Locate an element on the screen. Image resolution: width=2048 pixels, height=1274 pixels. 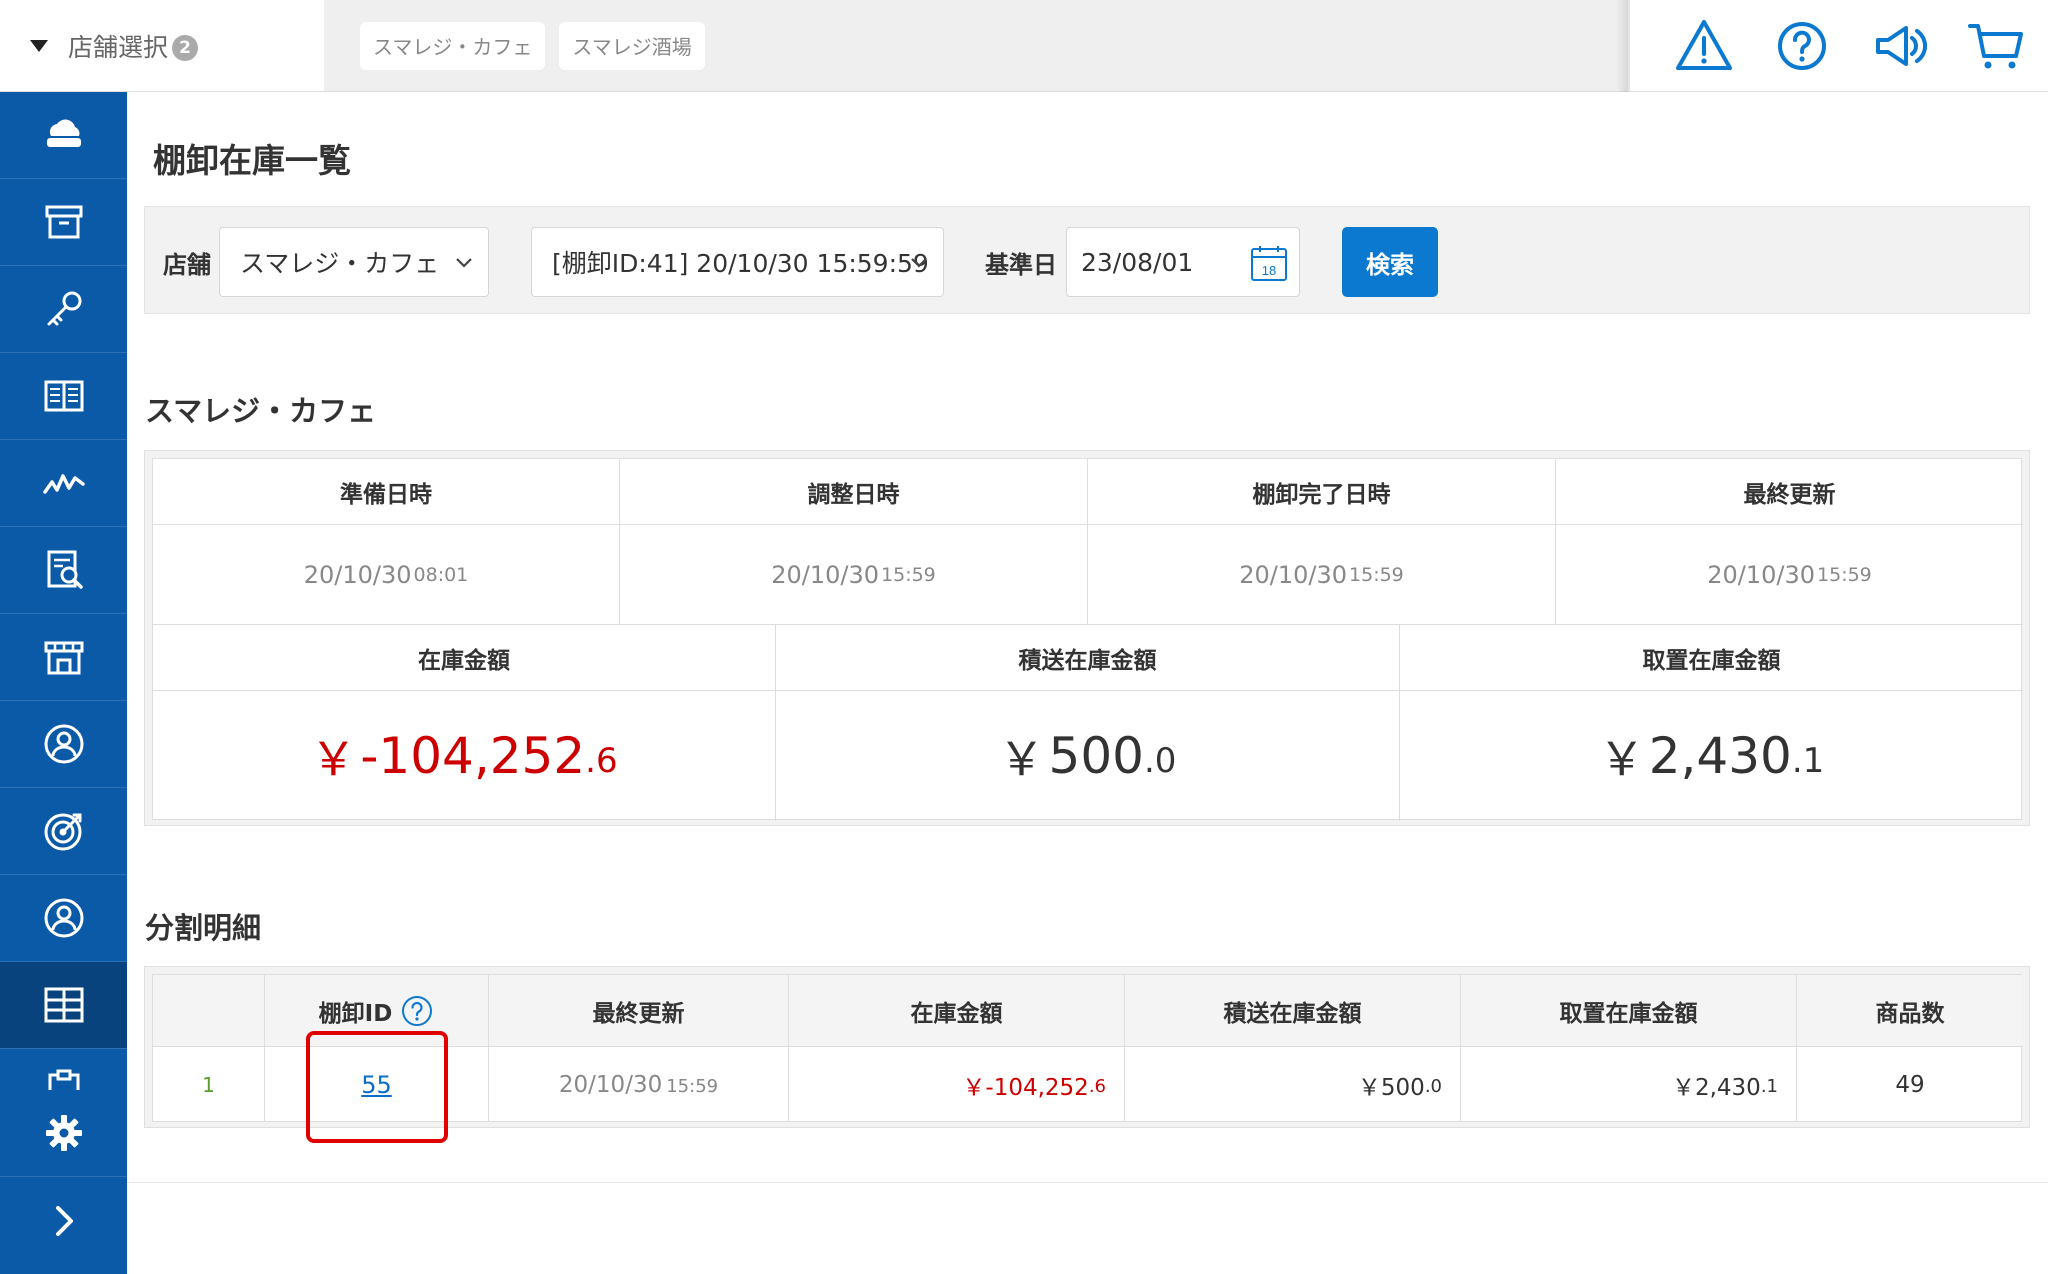
nav-key is located at coordinates (63, 309).